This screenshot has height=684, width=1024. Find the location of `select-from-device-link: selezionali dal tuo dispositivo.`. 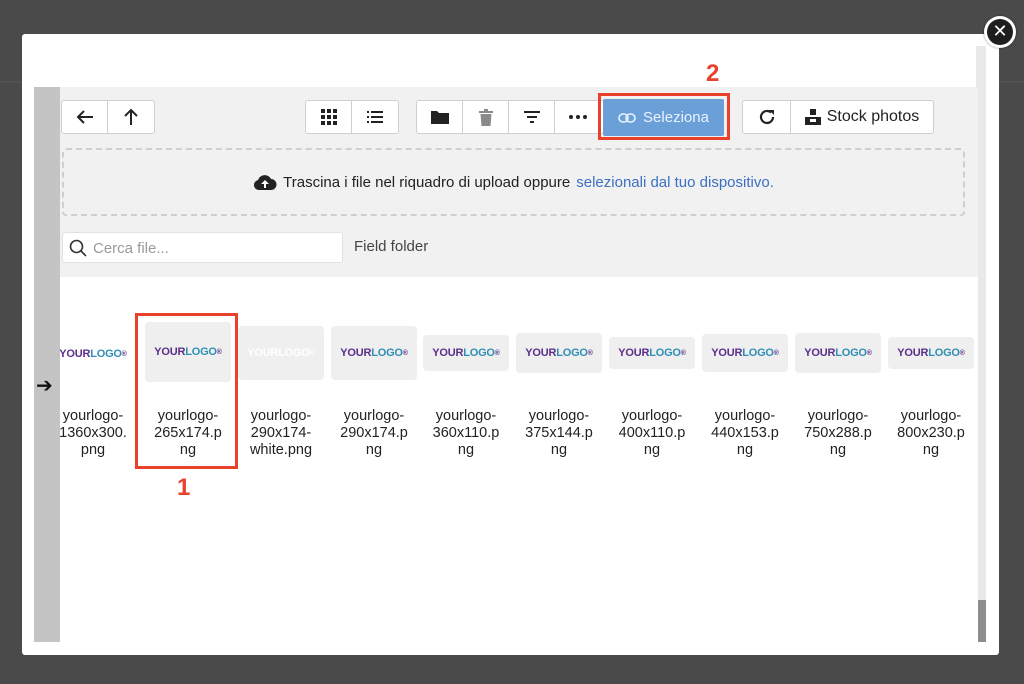

select-from-device-link: selezionali dal tuo dispositivo. is located at coordinates (675, 182).